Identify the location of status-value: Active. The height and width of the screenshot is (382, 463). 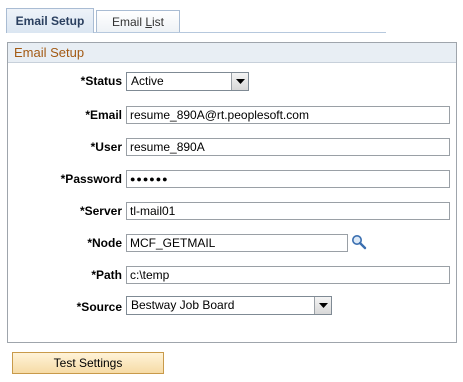
(147, 81).